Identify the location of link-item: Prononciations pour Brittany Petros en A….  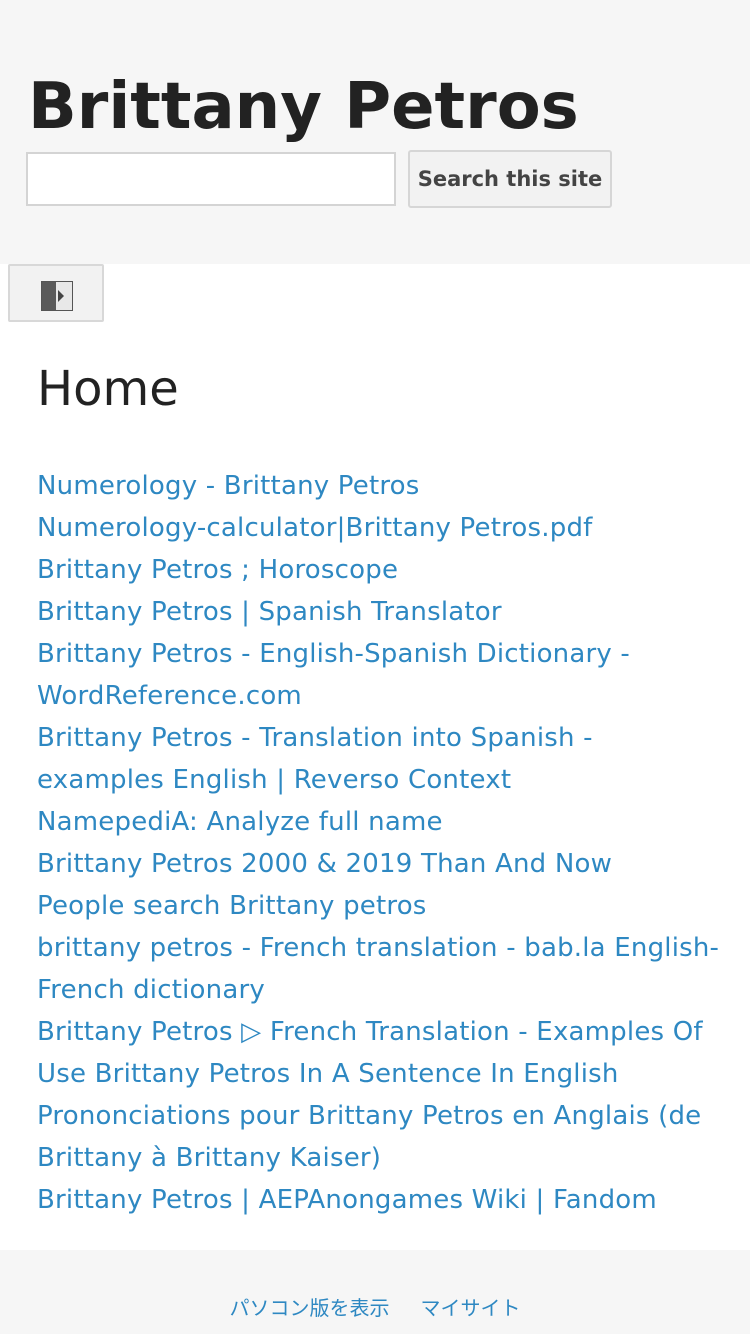
(369, 1137).